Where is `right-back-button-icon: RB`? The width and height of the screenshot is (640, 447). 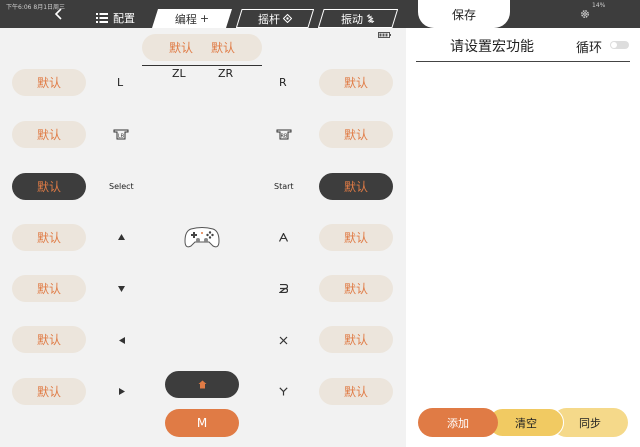
right-back-button-icon: RB is located at coordinates (284, 134).